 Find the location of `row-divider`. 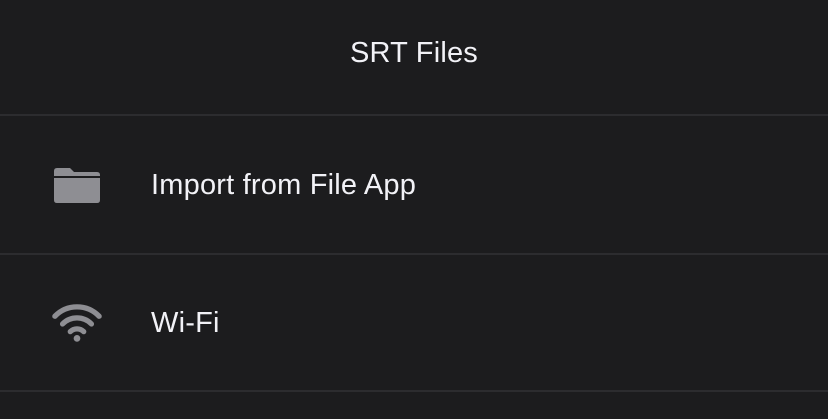

row-divider is located at coordinates (414, 391).